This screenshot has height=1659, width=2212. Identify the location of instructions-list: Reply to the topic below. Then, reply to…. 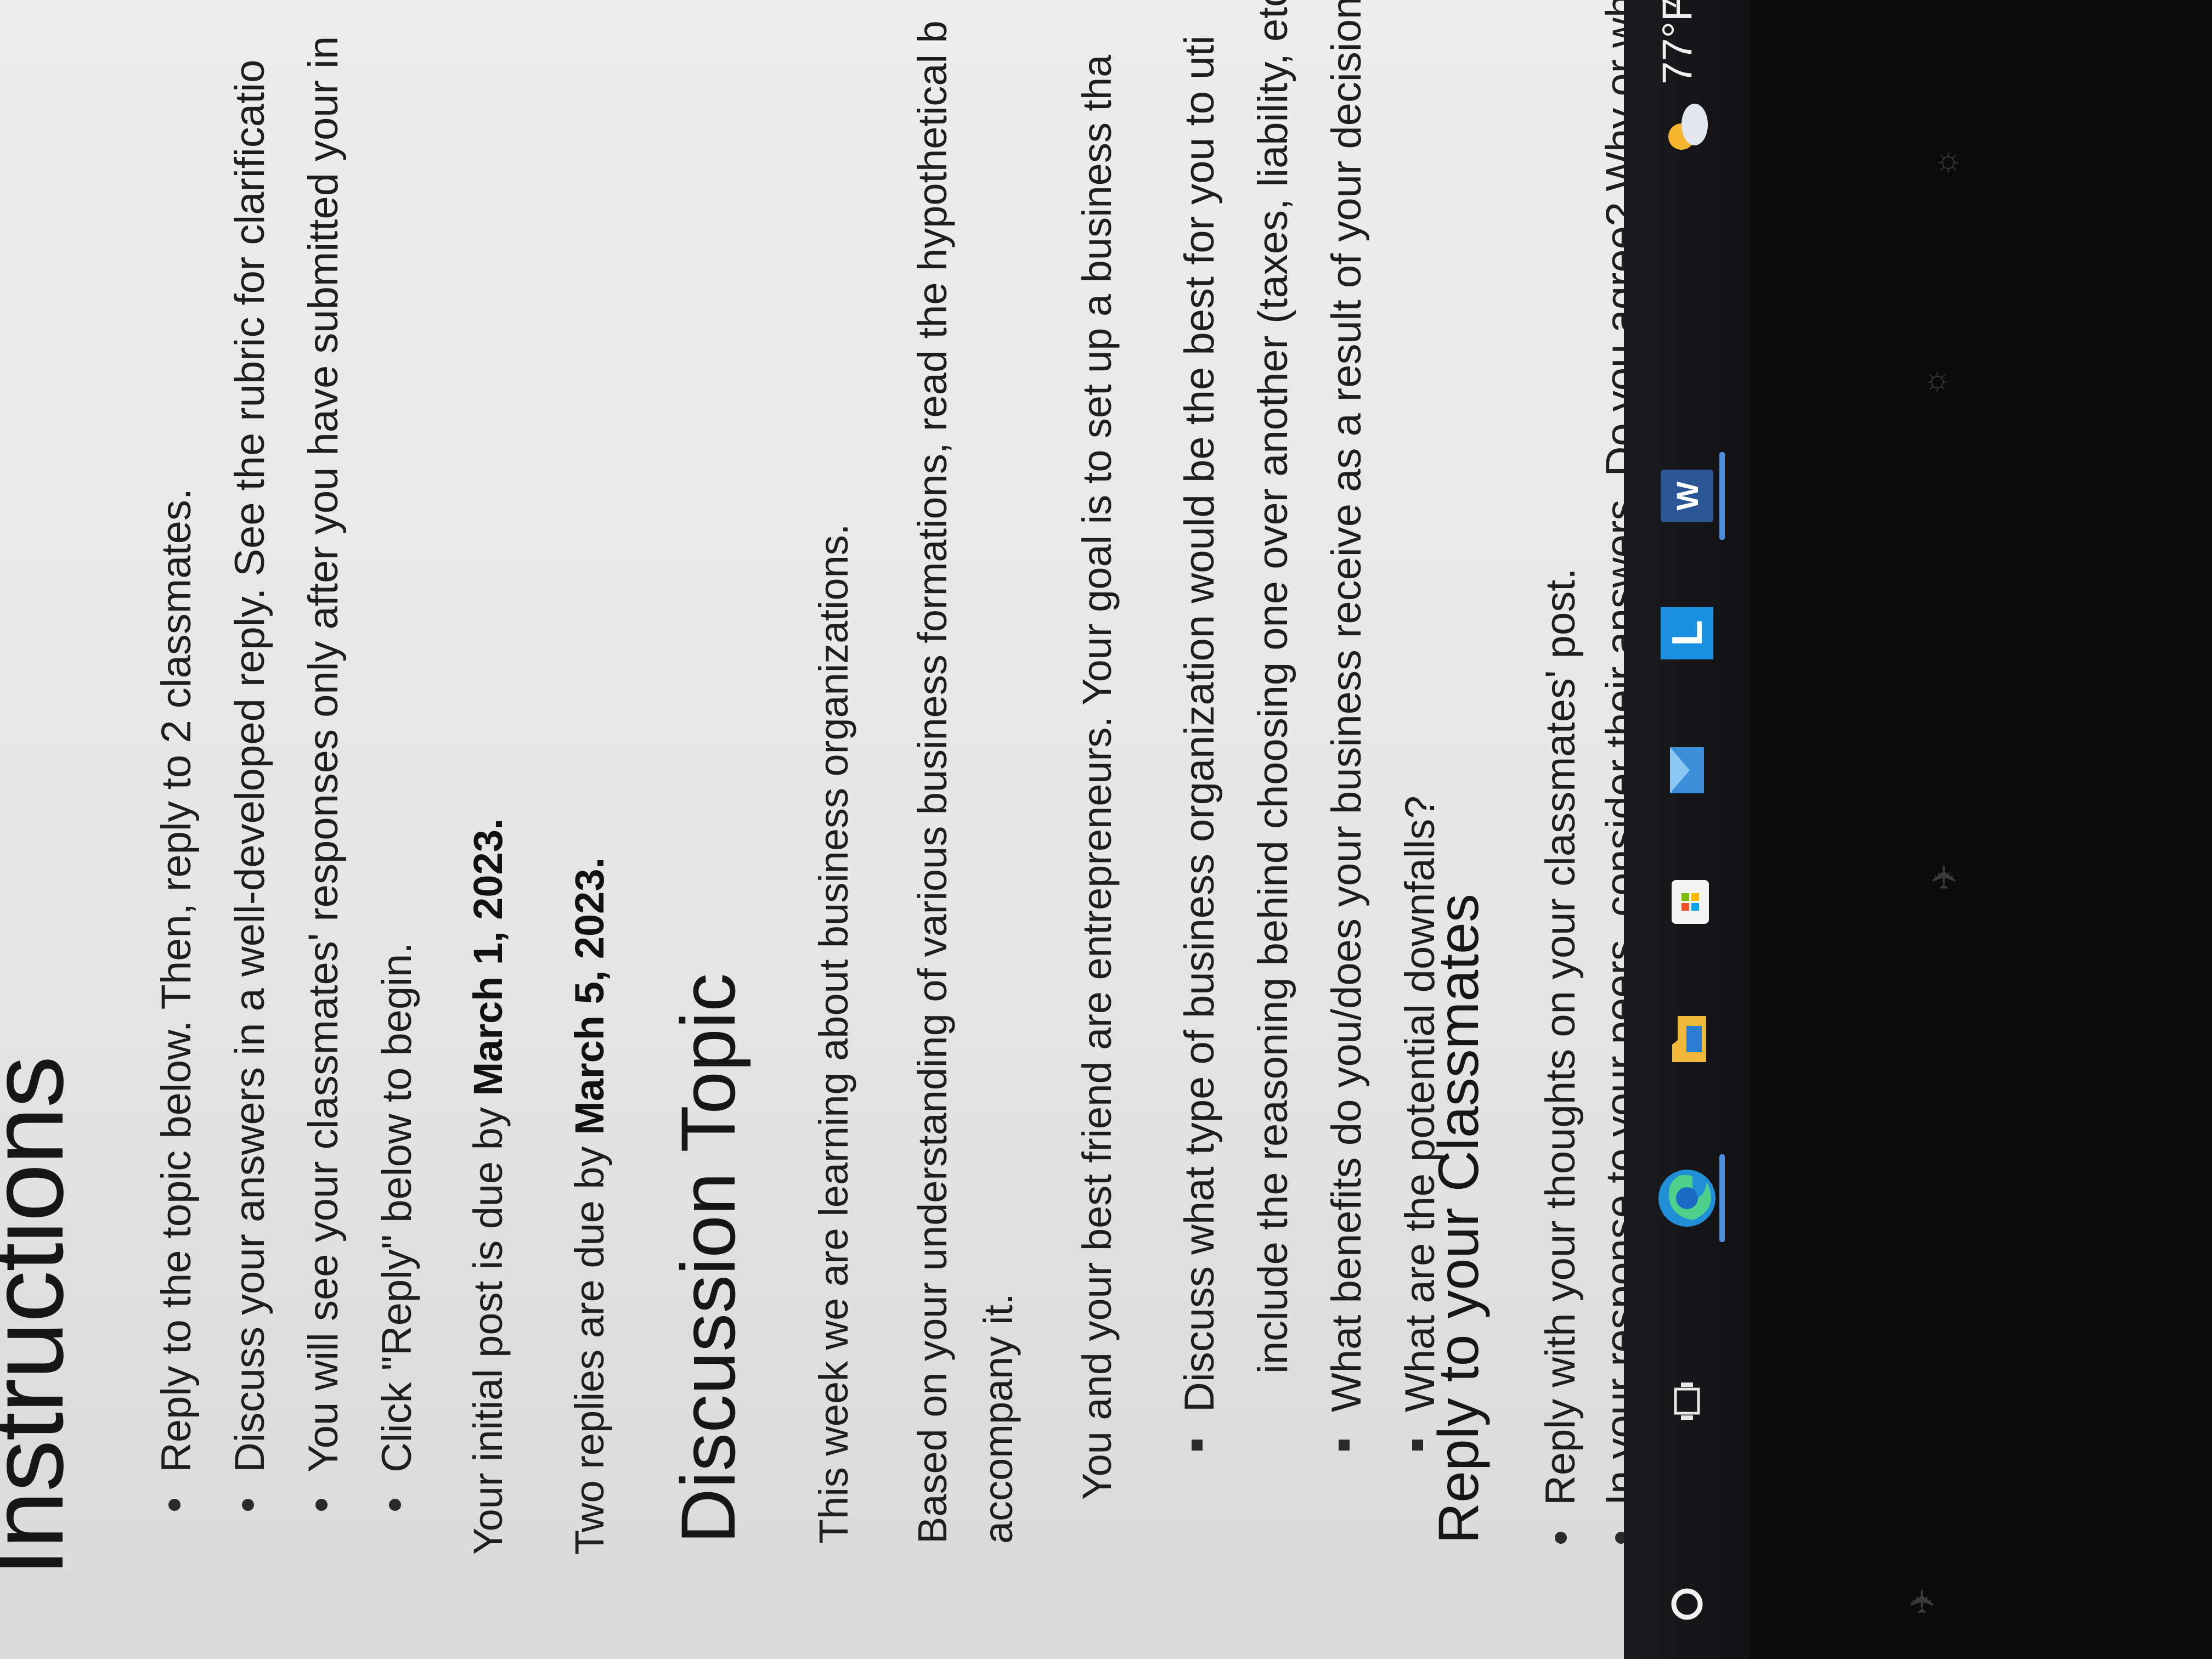
(287, 773).